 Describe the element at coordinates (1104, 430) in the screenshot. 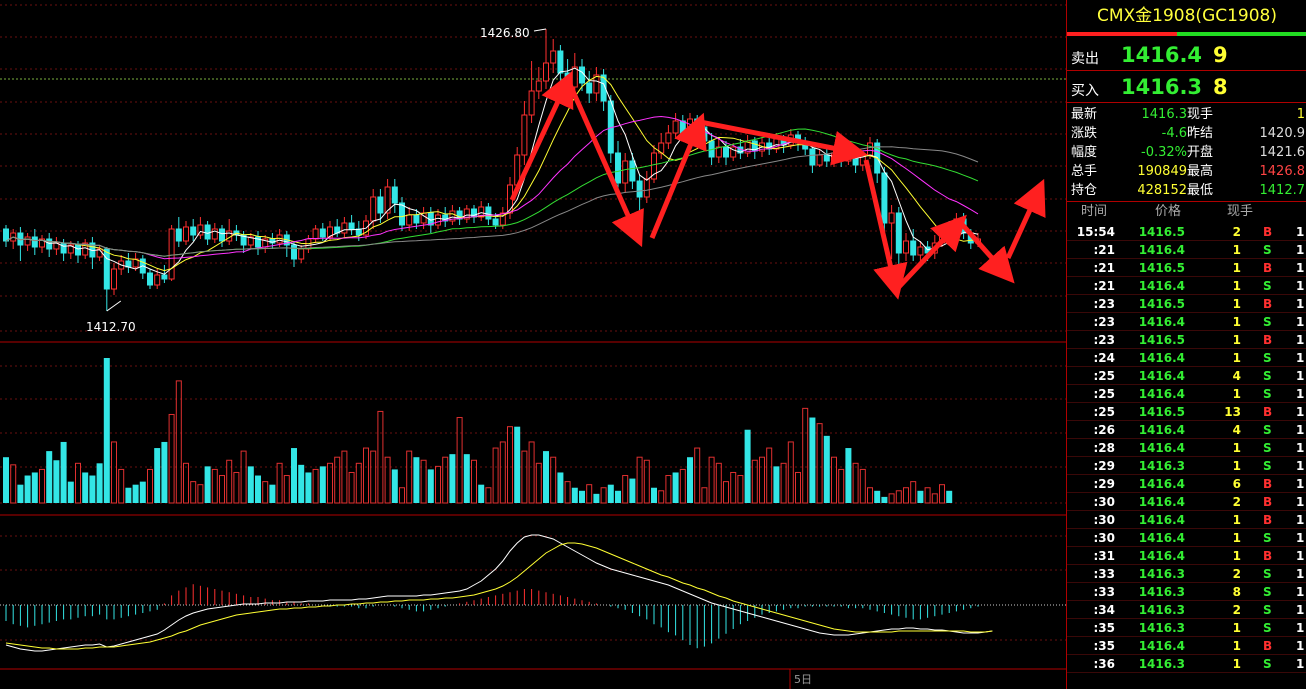

I see `trade-time: :26` at that location.